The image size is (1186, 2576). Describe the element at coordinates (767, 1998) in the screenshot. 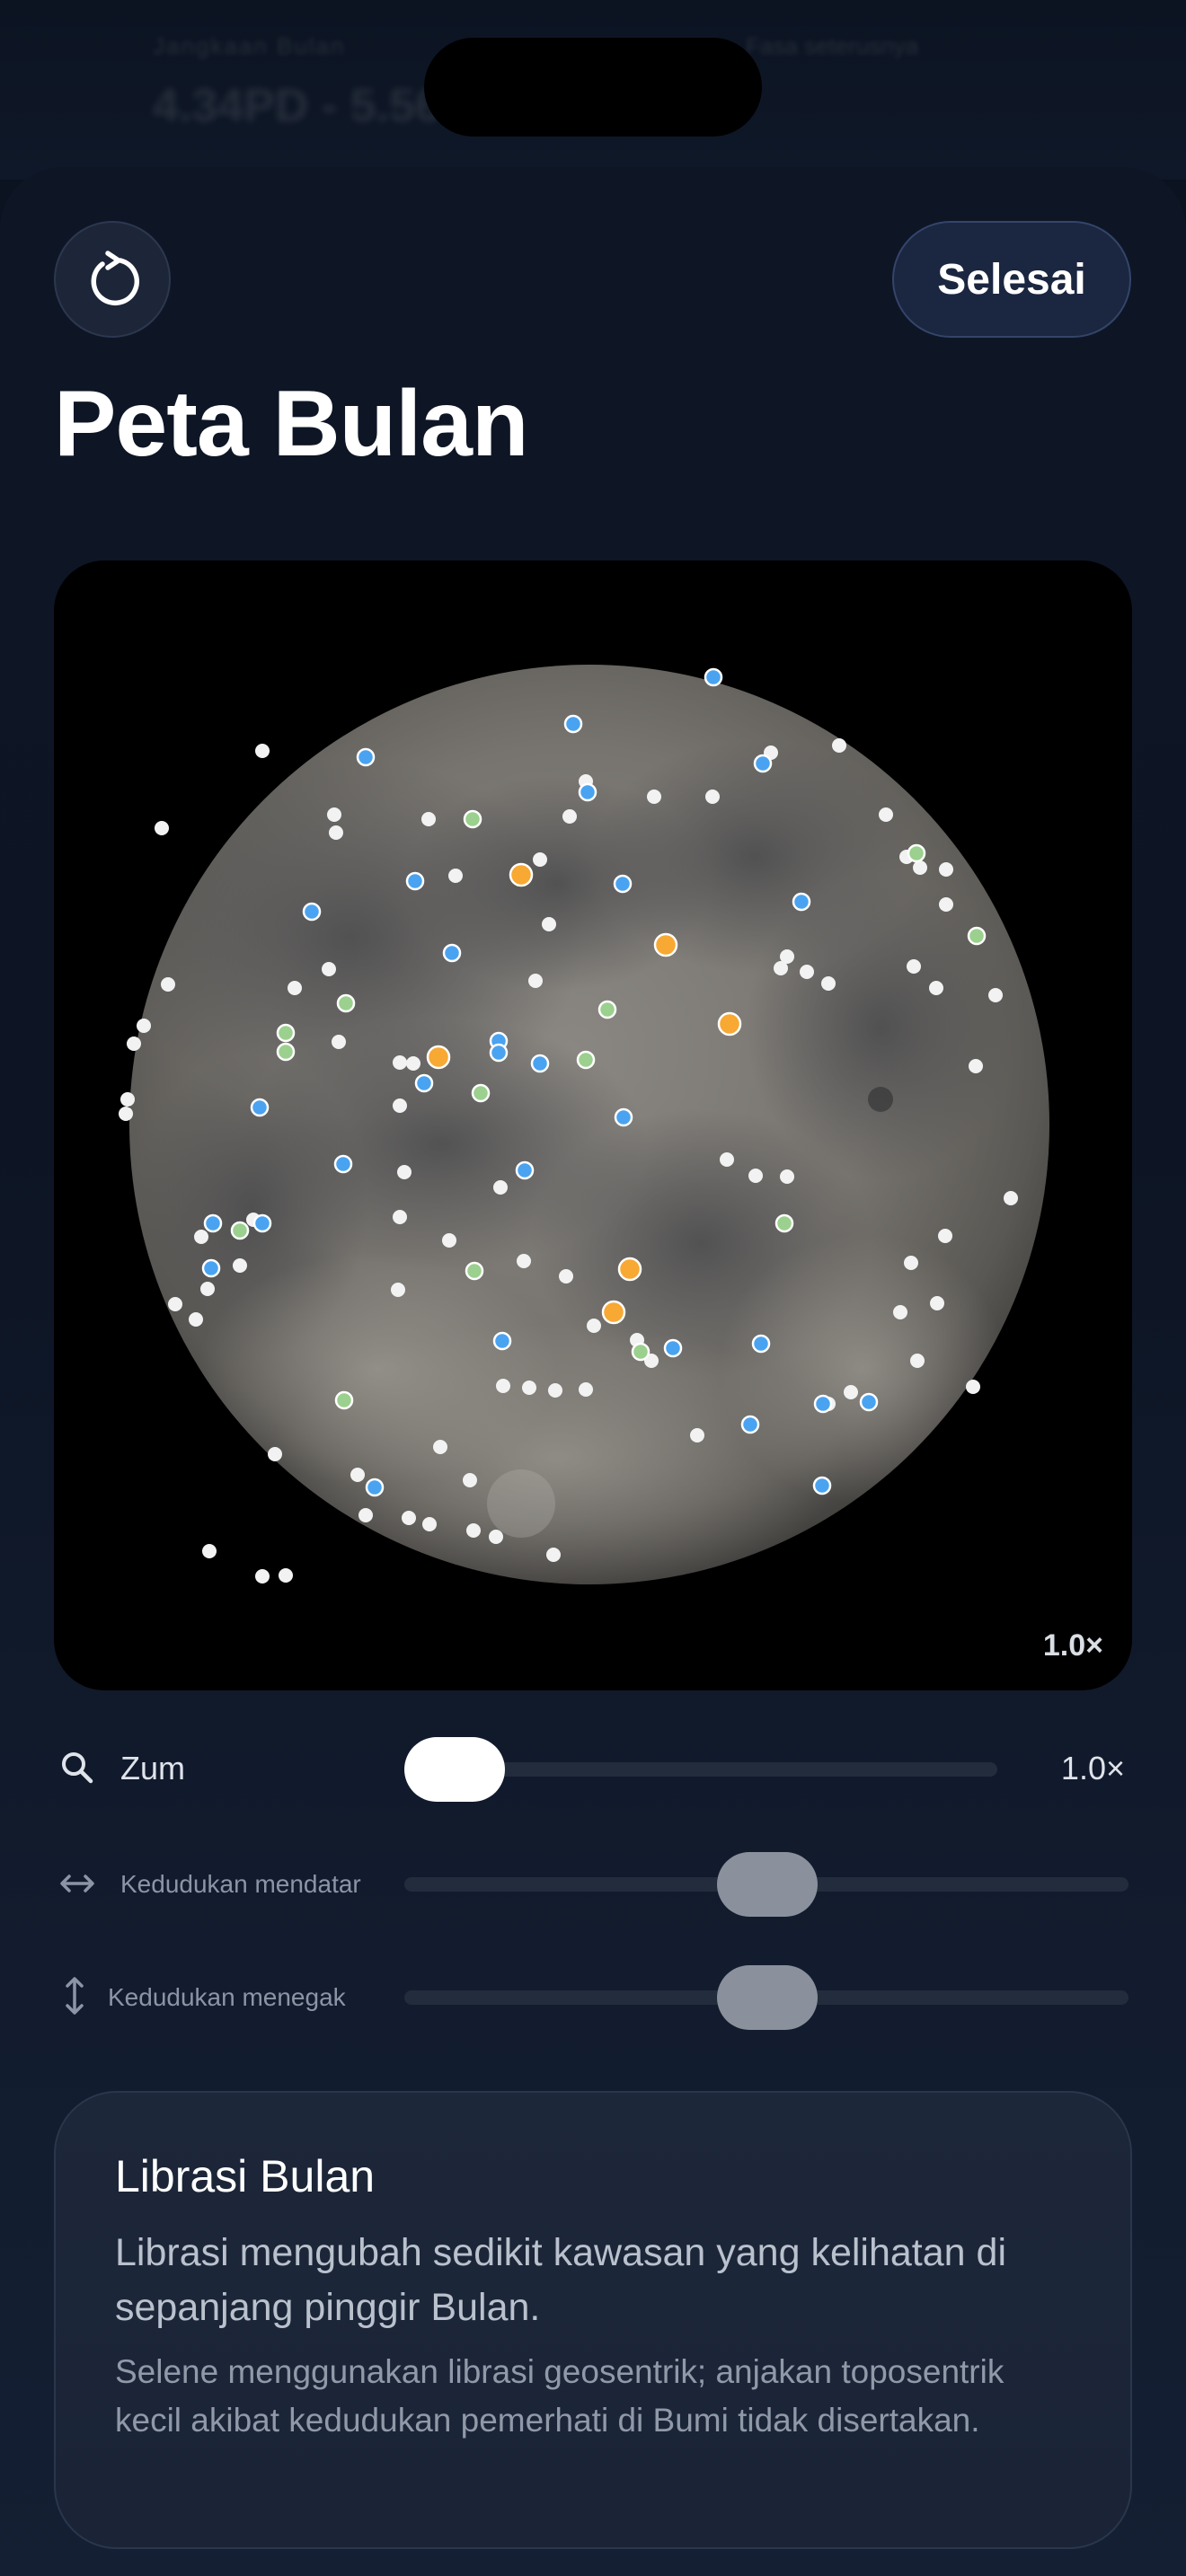

I see `vertical-slider-thumb` at that location.